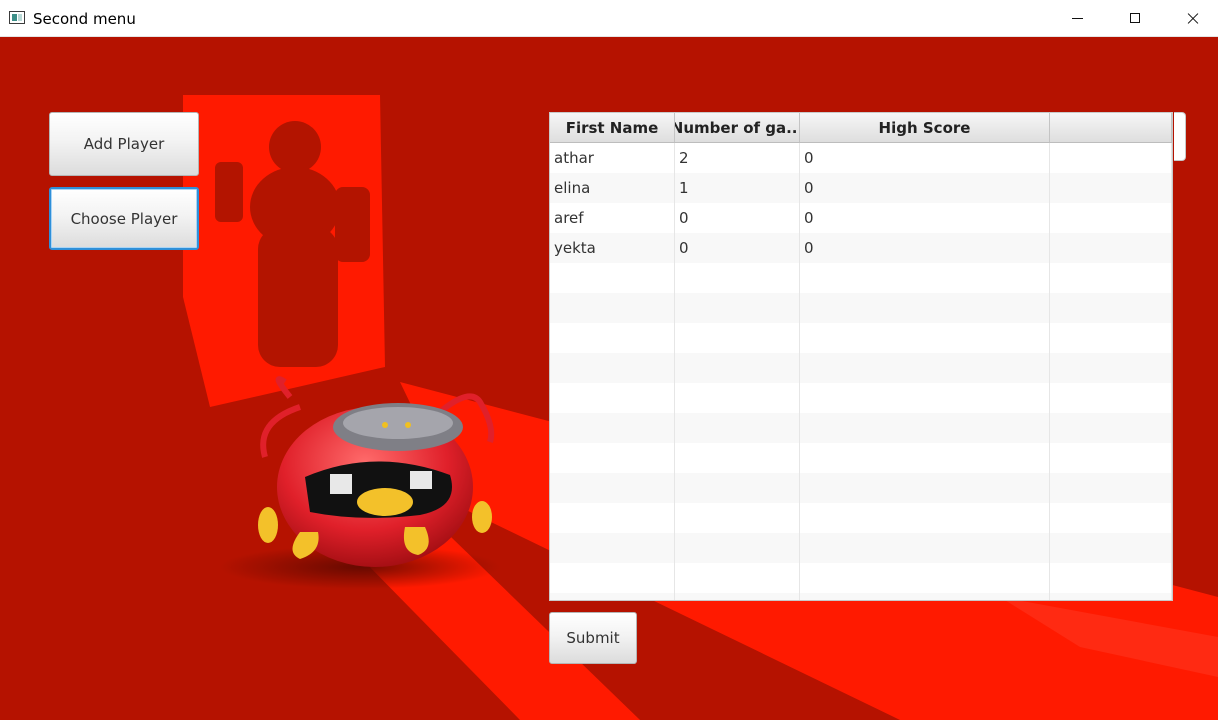 This screenshot has height=720, width=1218. I want to click on minimize-icon, so click(1077, 18).